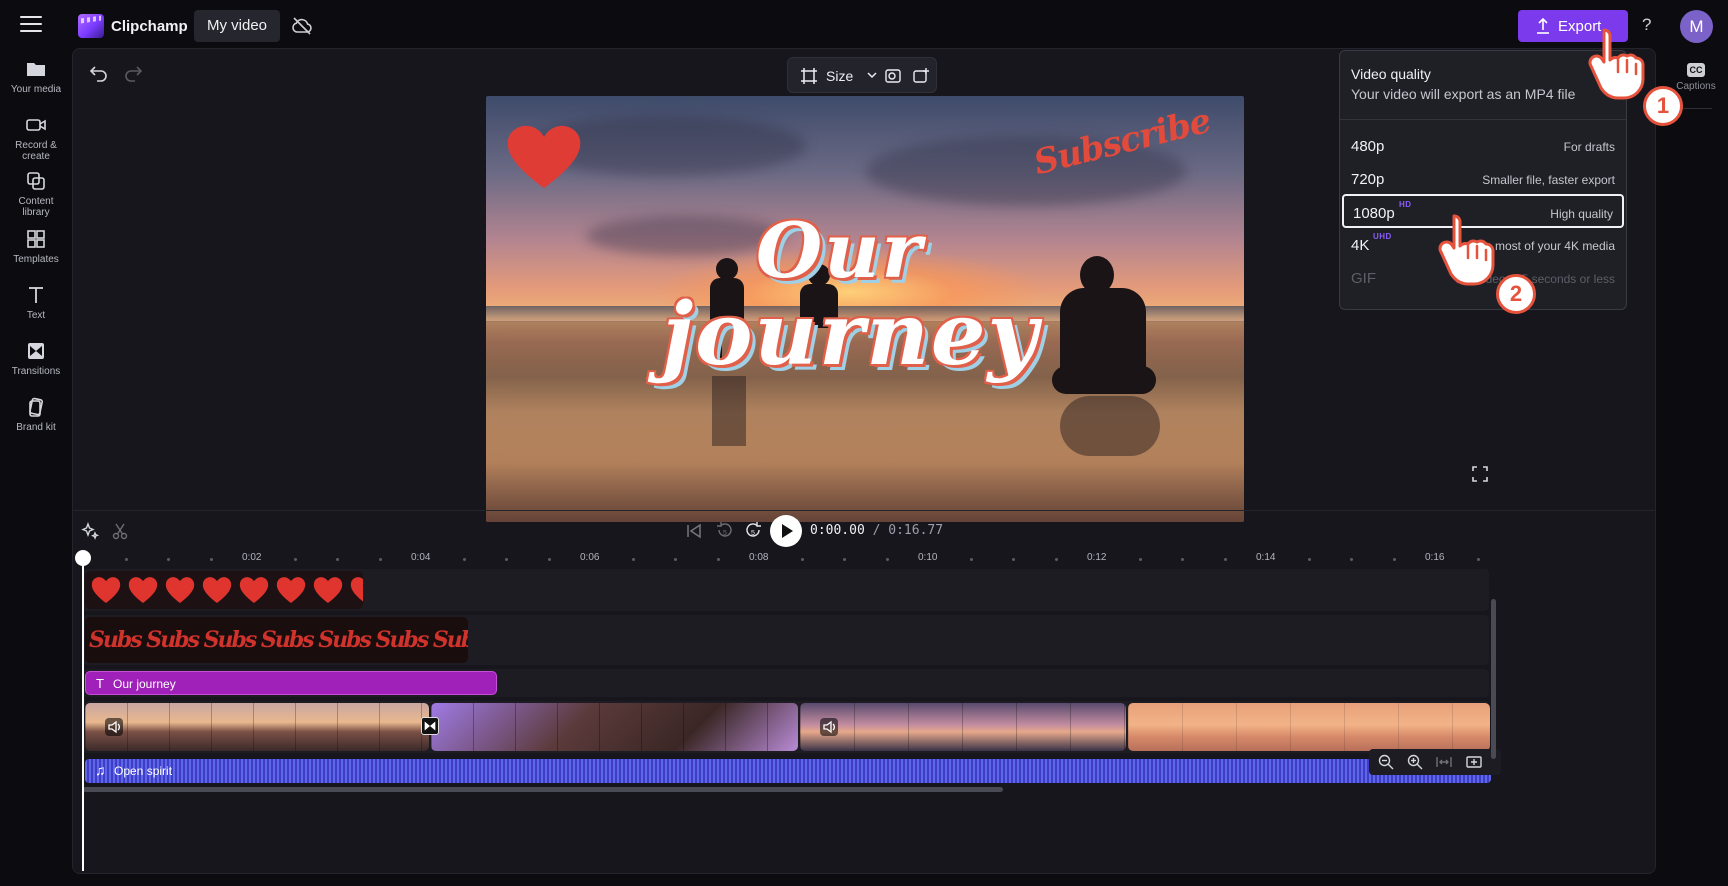  Describe the element at coordinates (864, 26) in the screenshot. I see `top-bar: Clipchamp My video Export ? M` at that location.